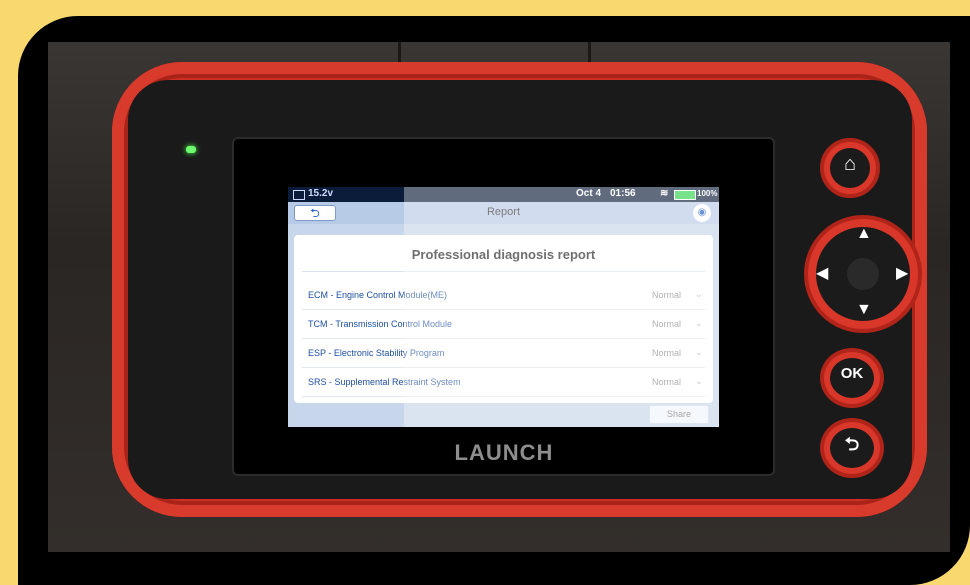 The width and height of the screenshot is (970, 585). I want to click on power-led, so click(191, 149).